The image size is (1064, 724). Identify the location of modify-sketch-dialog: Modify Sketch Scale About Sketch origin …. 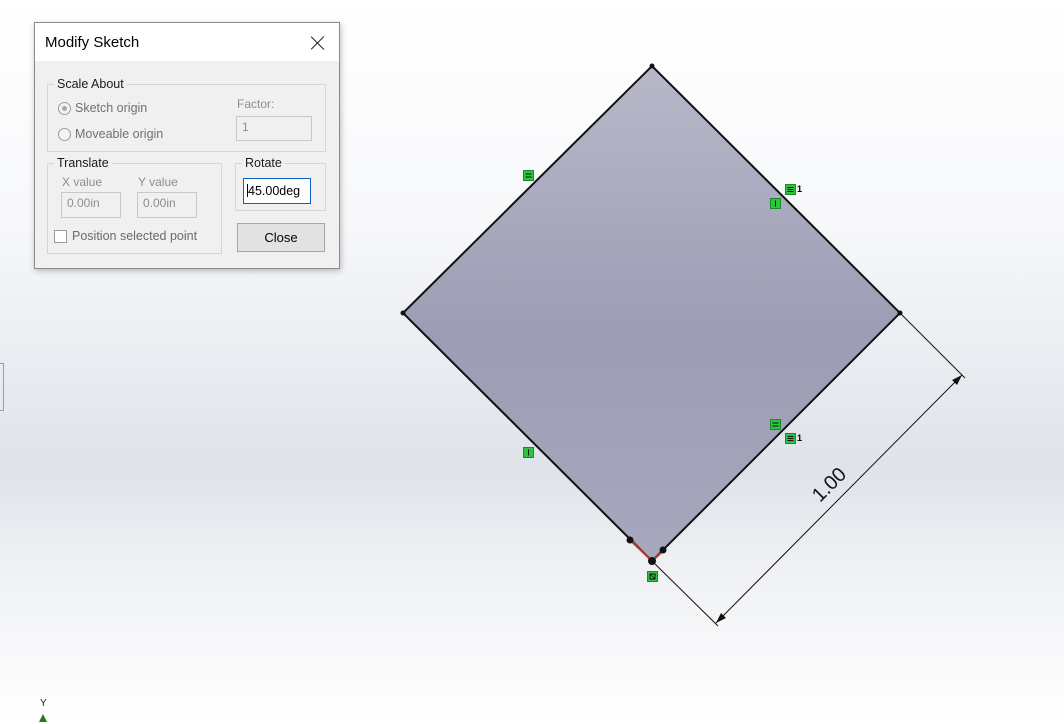
(187, 145).